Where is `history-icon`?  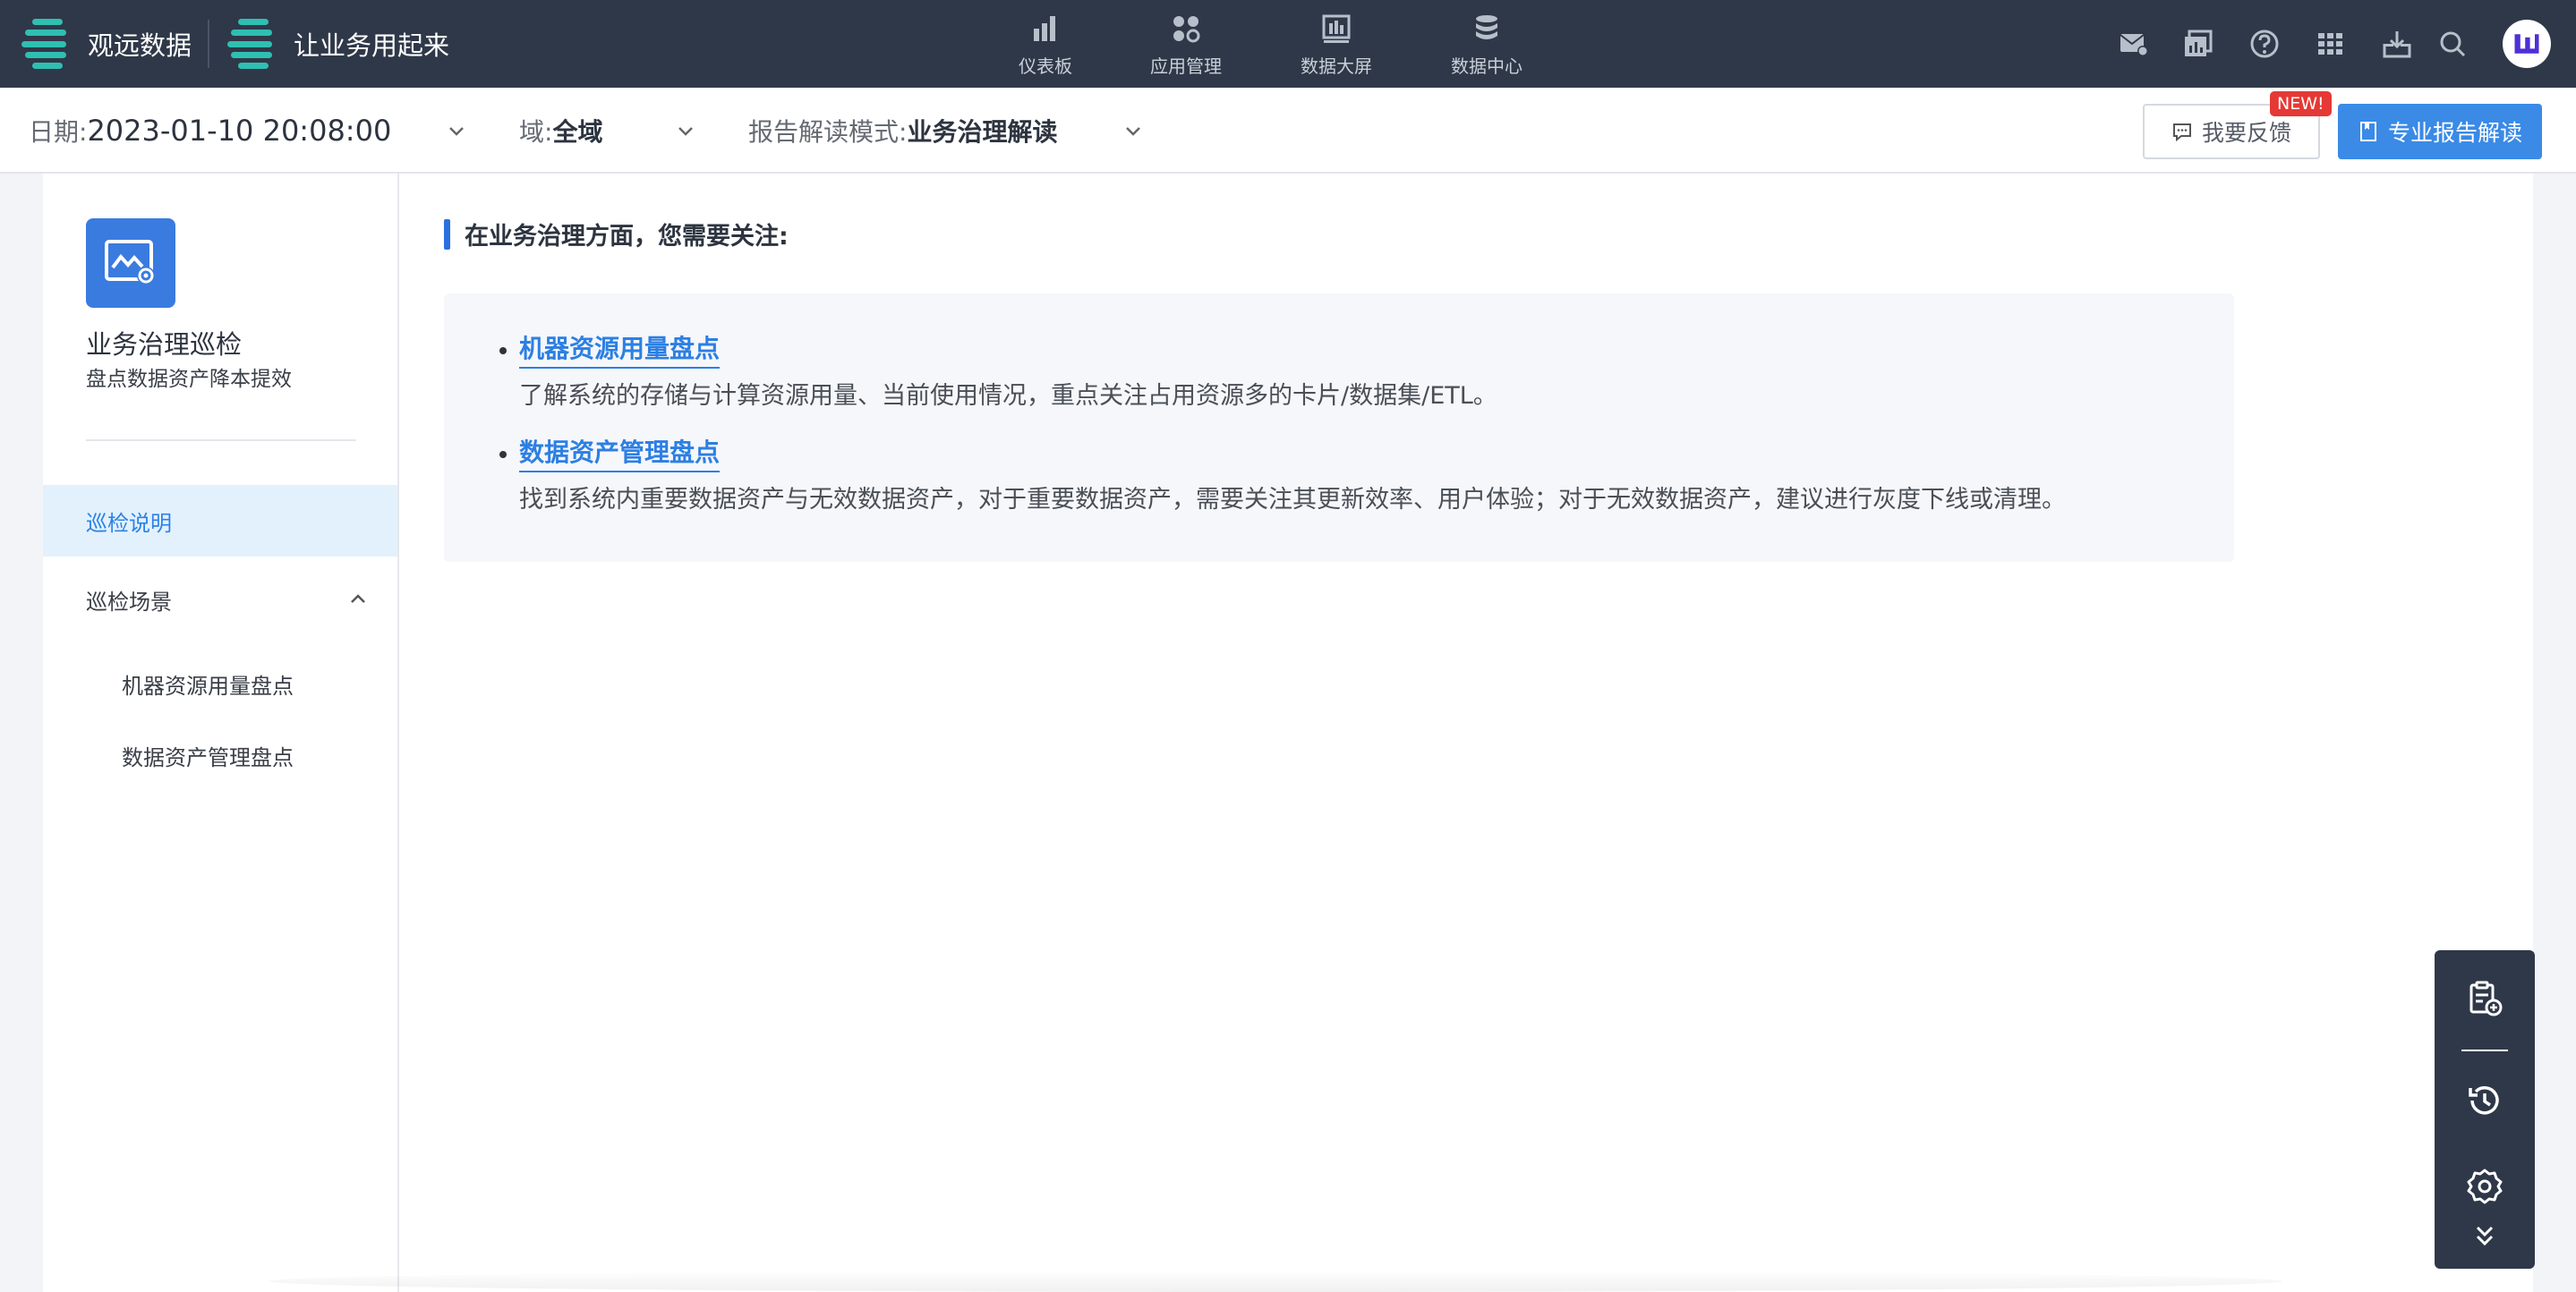
history-icon is located at coordinates (2484, 1100).